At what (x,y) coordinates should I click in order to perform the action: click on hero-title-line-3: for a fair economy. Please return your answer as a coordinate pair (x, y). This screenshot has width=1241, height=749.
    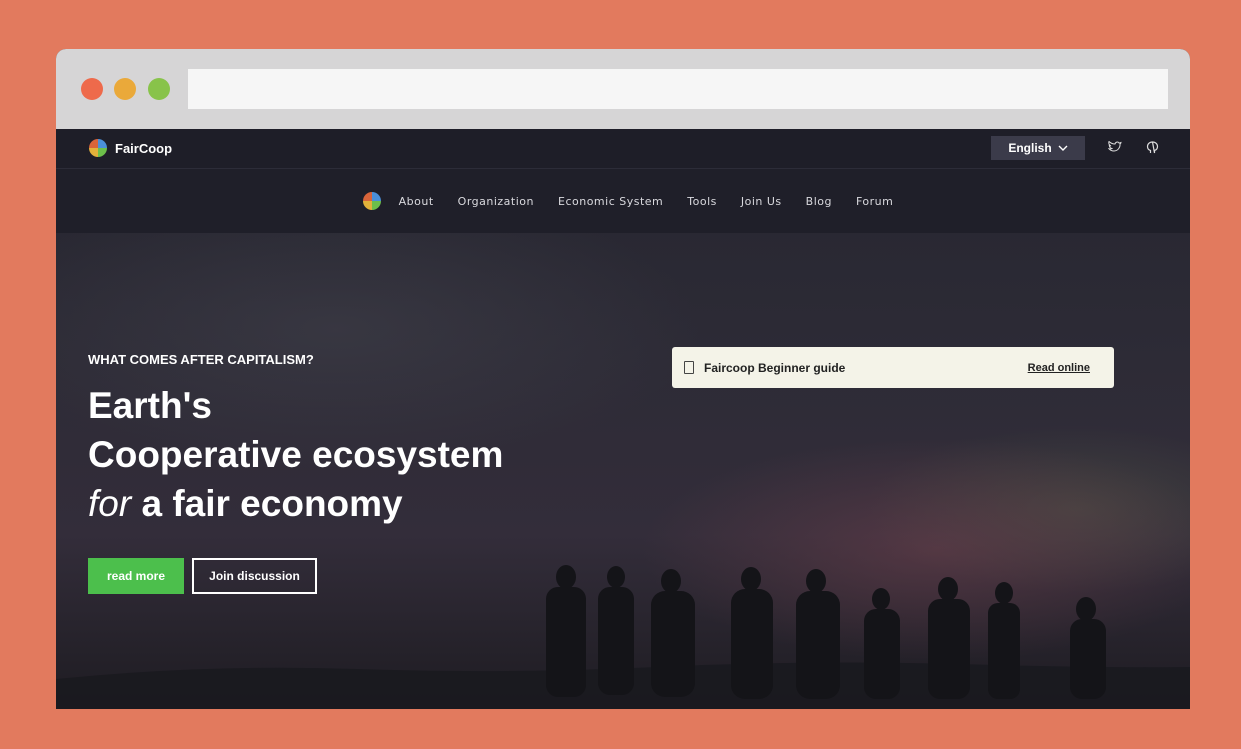
    Looking at the image, I should click on (295, 503).